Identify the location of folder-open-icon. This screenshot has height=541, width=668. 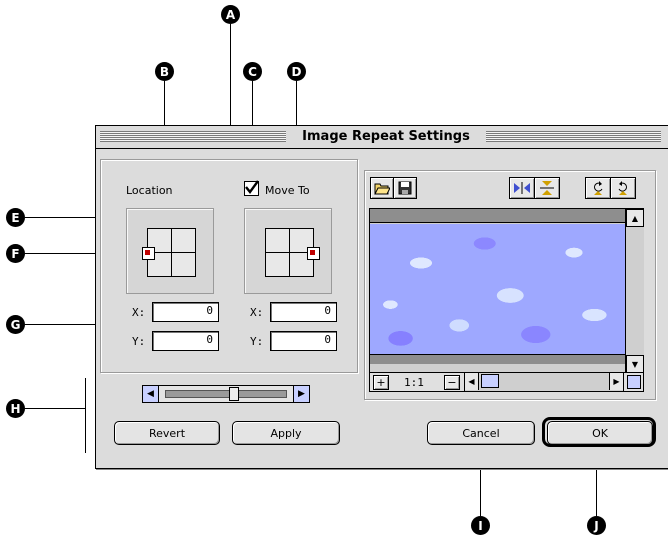
(382, 188).